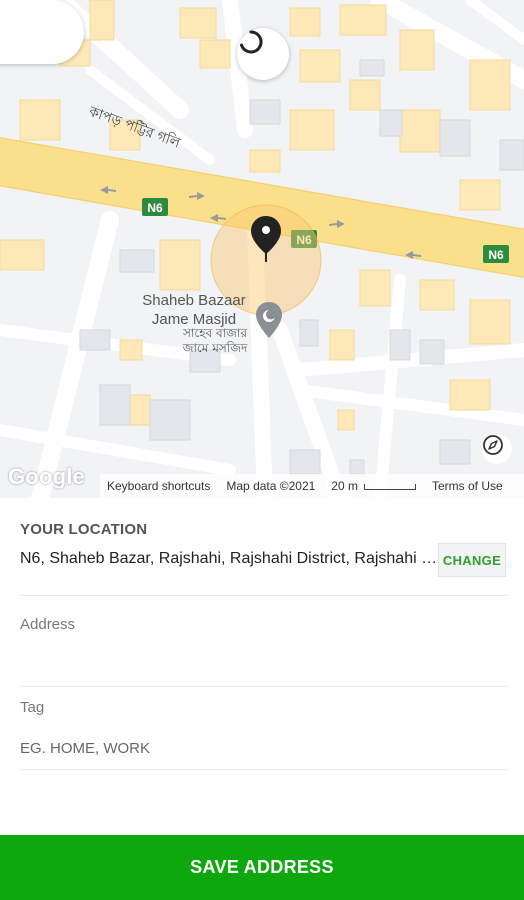 This screenshot has width=524, height=900. I want to click on back-button, so click(42, 32).